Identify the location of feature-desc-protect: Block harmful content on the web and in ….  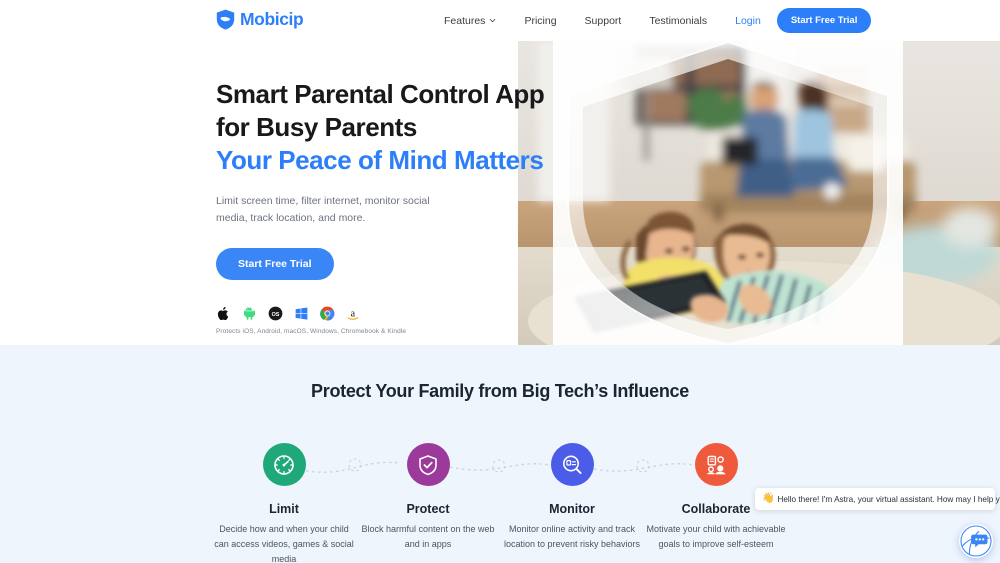
(428, 536).